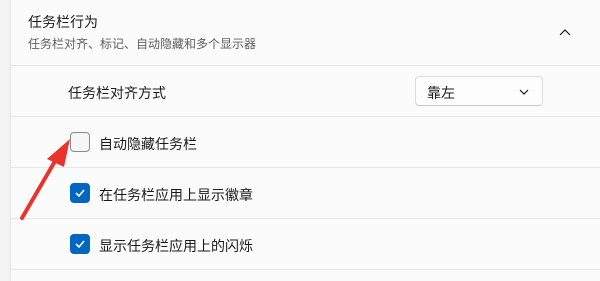 This screenshot has width=600, height=281. What do you see at coordinates (148, 145) in the screenshot?
I see `autohide-label: 自动隐藏任务栏` at bounding box center [148, 145].